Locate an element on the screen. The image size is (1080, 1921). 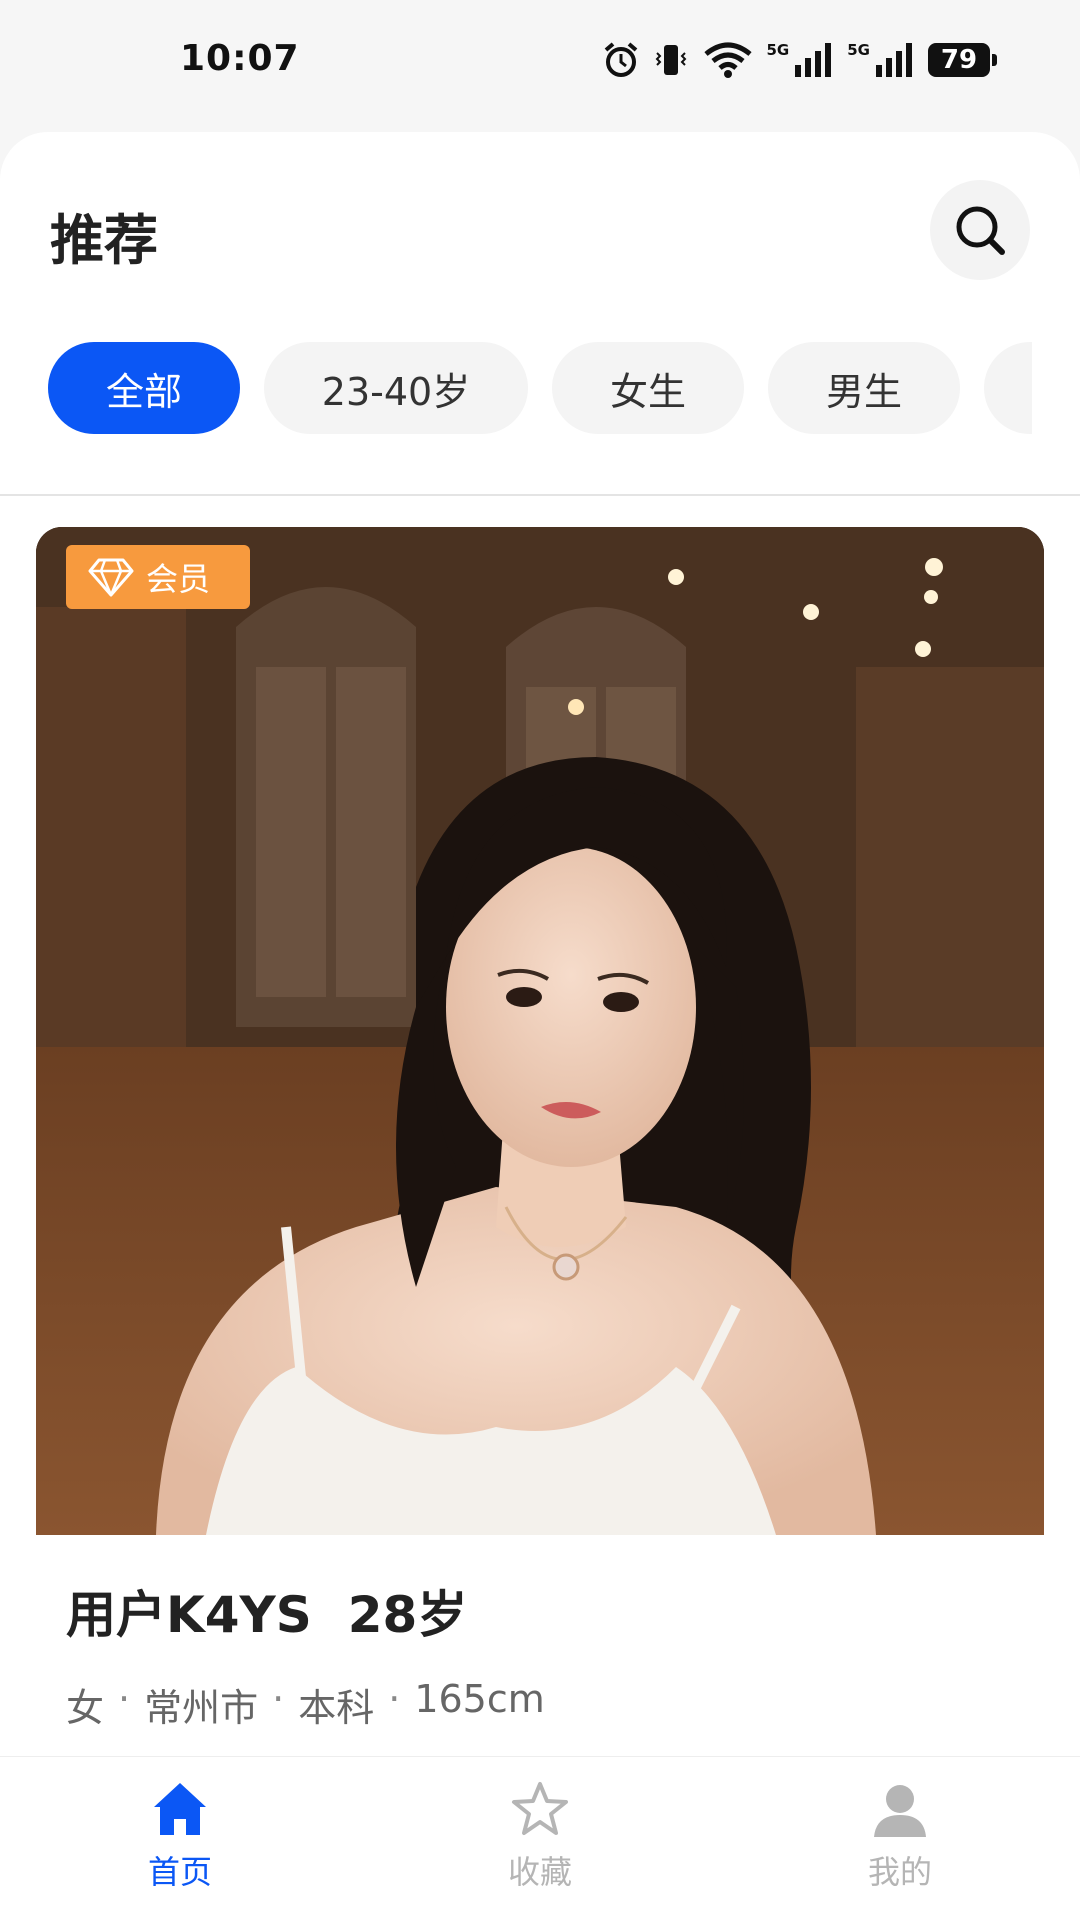
nav-profile-label: 我的 is located at coordinates (899, 1872).